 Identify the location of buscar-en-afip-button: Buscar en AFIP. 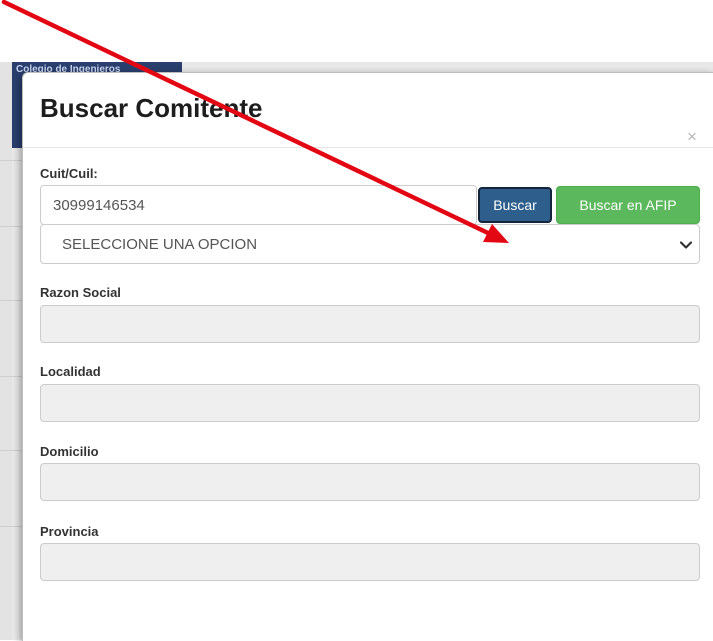
(628, 205).